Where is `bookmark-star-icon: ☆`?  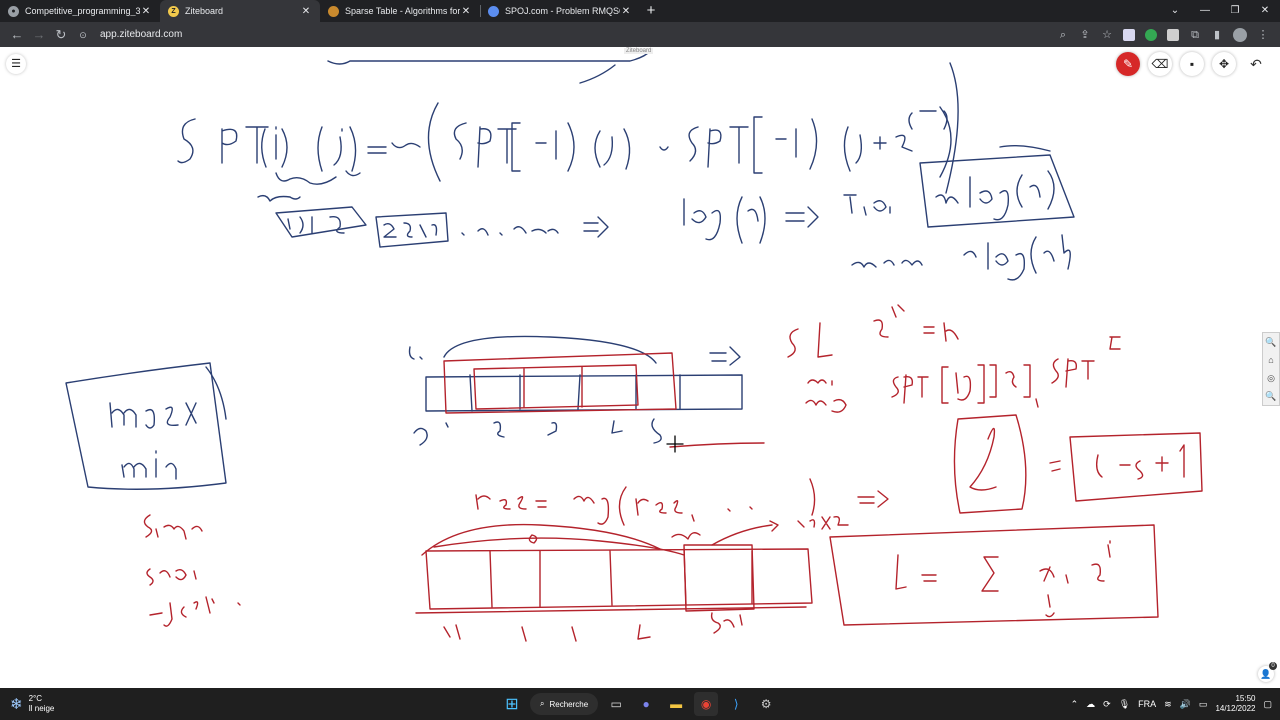 bookmark-star-icon: ☆ is located at coordinates (1107, 35).